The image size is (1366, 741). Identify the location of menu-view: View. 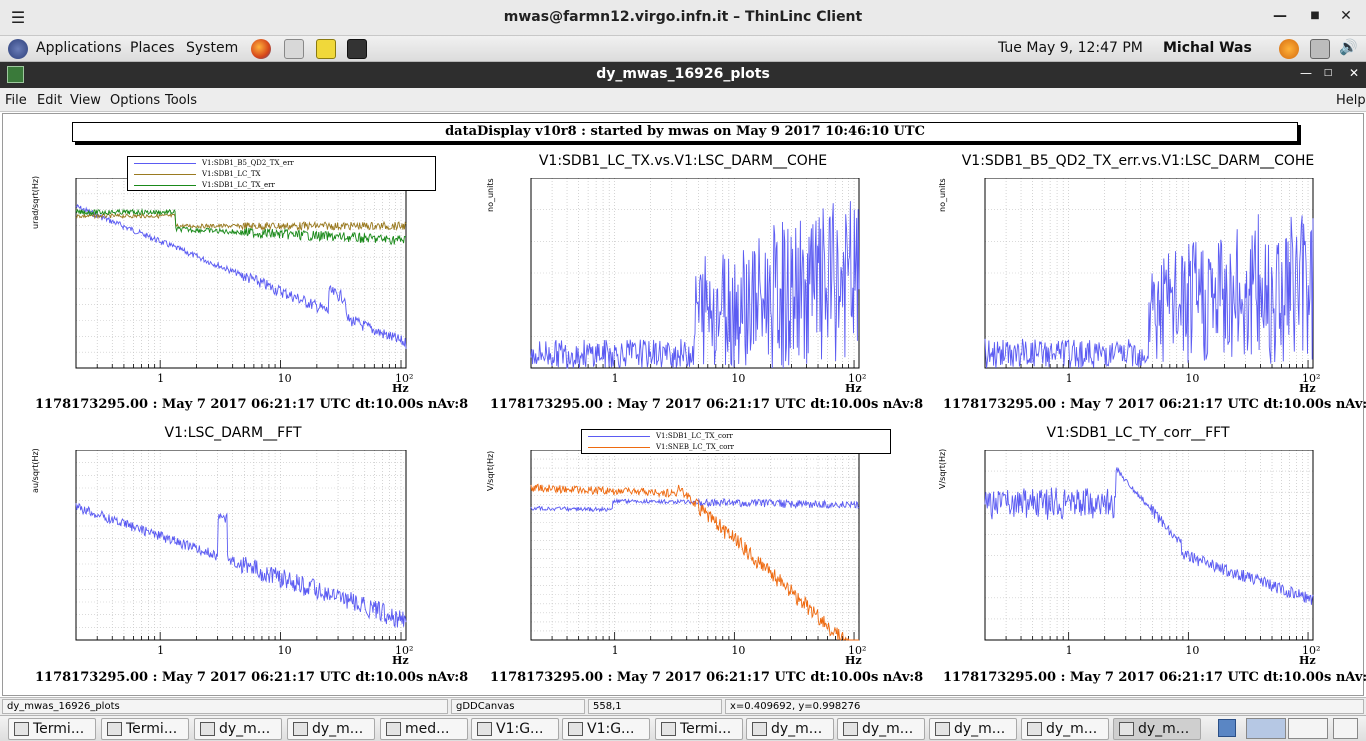
(85, 100).